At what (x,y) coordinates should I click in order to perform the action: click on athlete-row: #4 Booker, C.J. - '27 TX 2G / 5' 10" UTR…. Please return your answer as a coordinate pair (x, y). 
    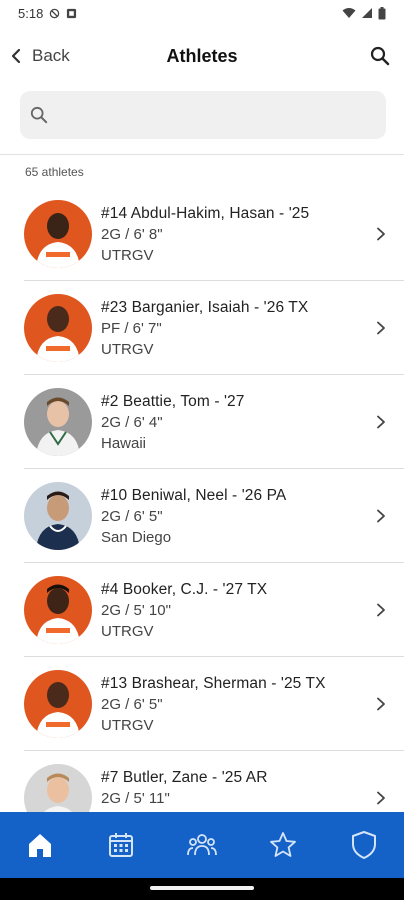
    Looking at the image, I should click on (202, 610).